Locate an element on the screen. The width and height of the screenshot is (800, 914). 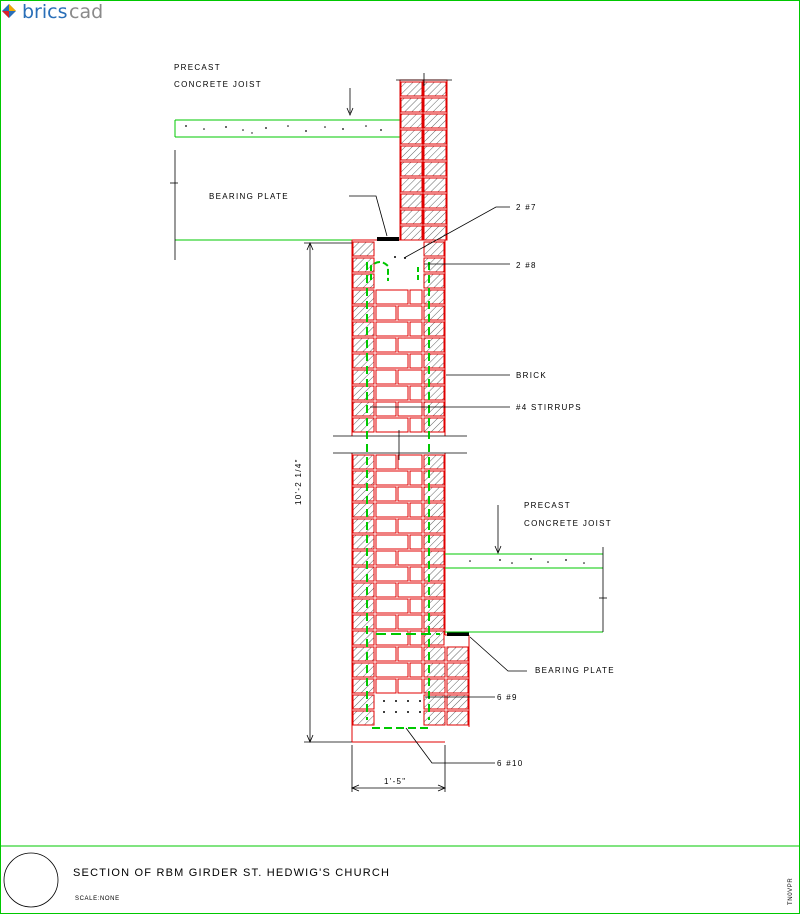
label-precast-top: PRECAST is located at coordinates (197, 67).